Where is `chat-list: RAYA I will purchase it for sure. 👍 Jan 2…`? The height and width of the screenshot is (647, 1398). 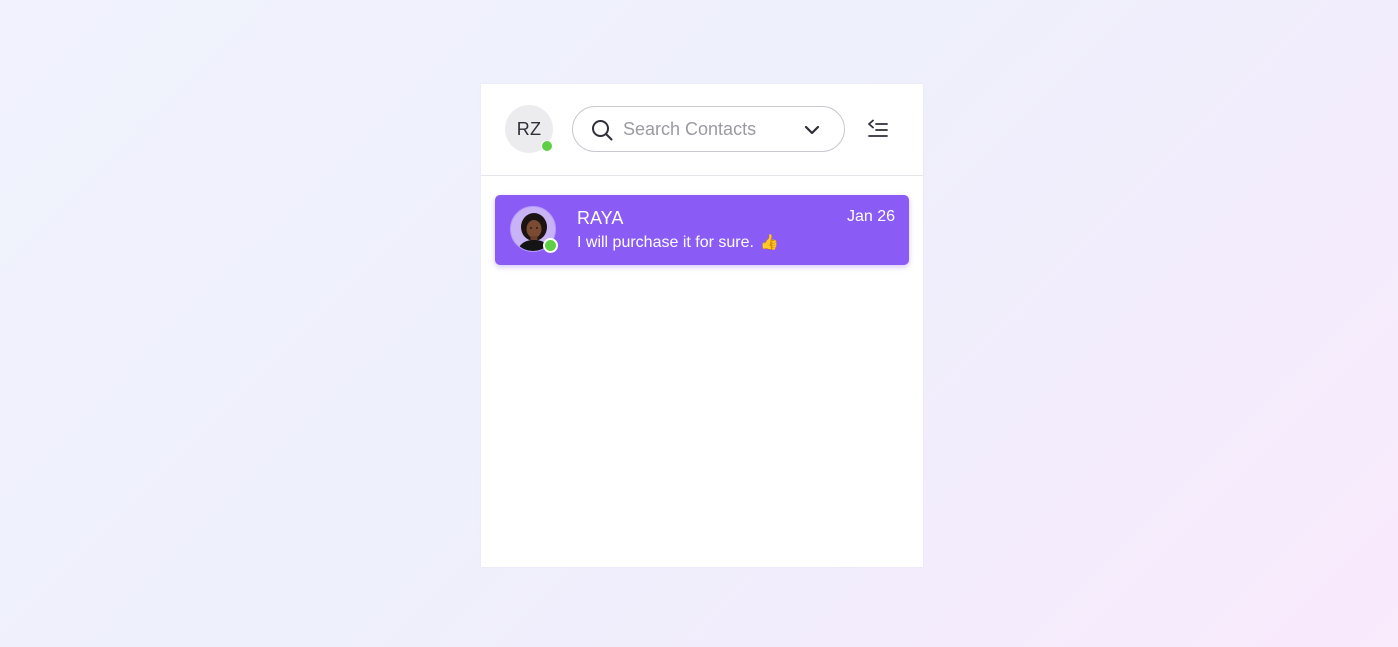
chat-list: RAYA I will purchase it for sure. 👍 Jan 2… is located at coordinates (702, 220).